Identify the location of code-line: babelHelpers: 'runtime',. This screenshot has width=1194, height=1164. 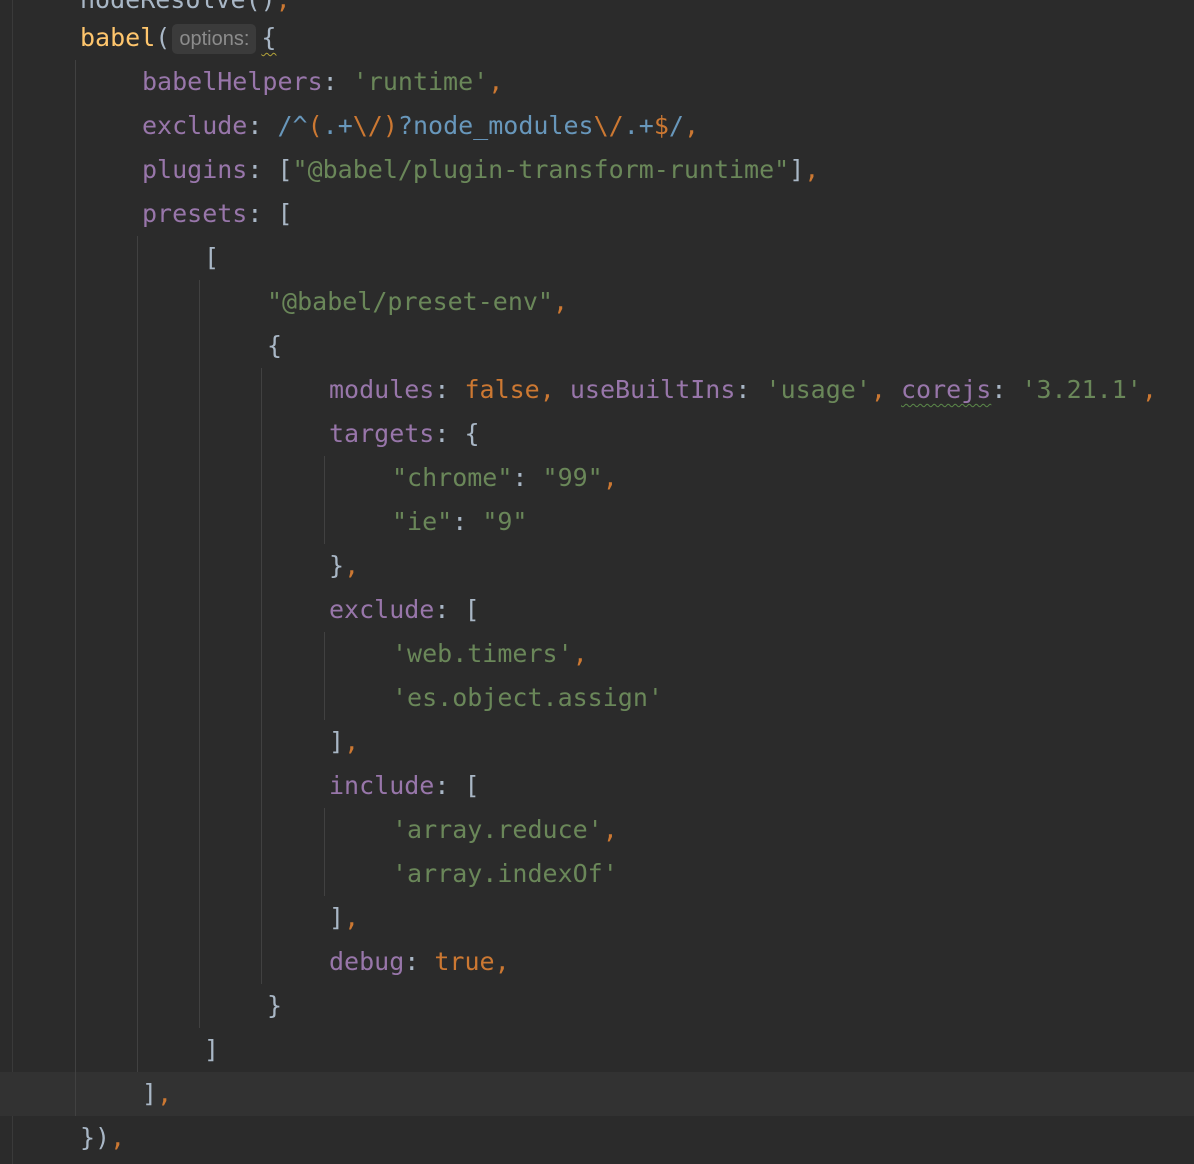
(322, 82).